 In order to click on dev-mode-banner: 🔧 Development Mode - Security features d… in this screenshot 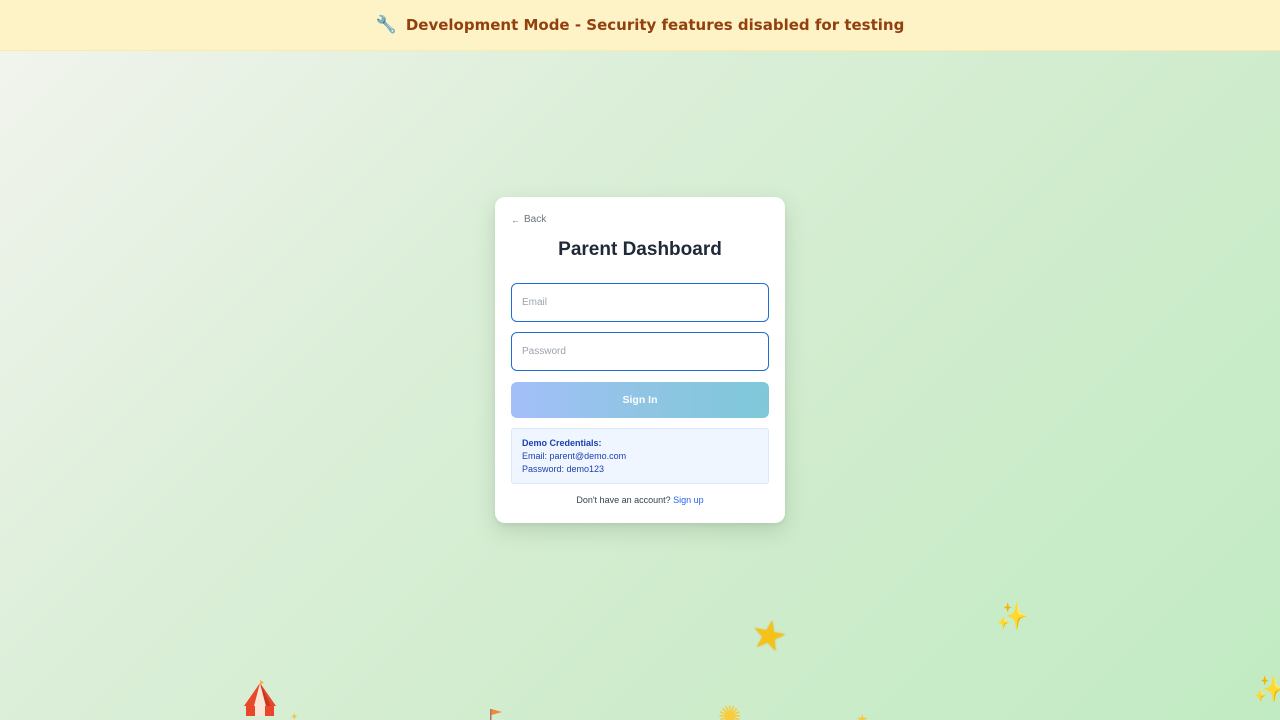, I will do `click(640, 25)`.